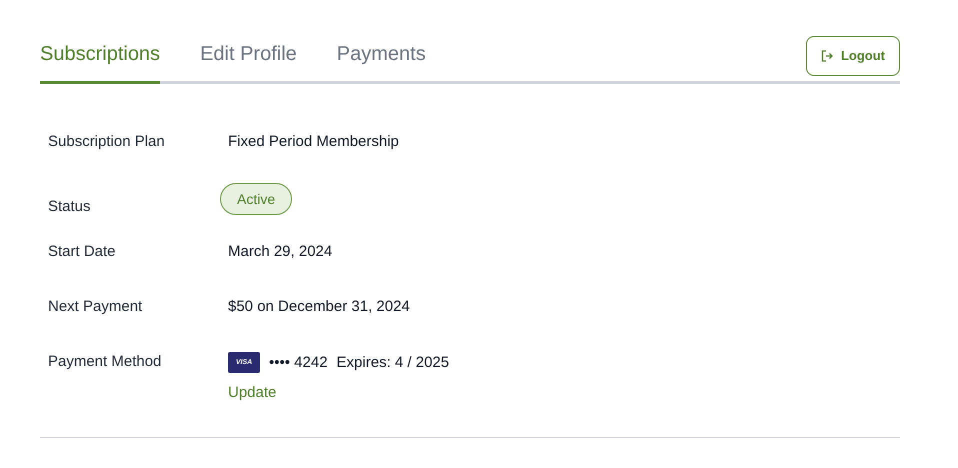 This screenshot has height=468, width=958. What do you see at coordinates (70, 207) in the screenshot?
I see `field-label: Status` at bounding box center [70, 207].